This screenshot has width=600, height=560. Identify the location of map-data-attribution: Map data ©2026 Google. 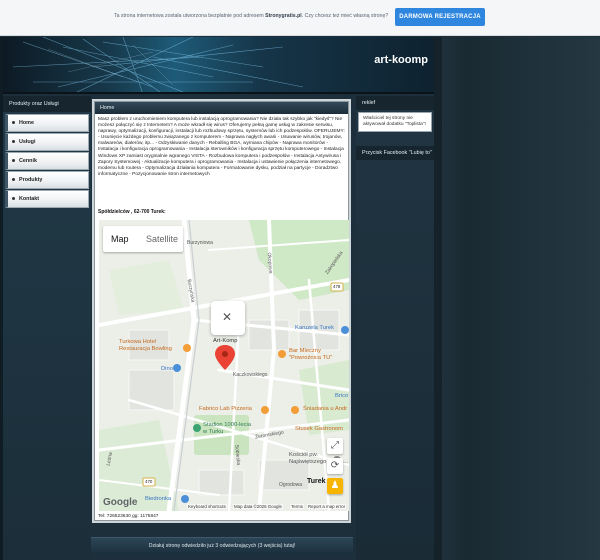
(258, 506).